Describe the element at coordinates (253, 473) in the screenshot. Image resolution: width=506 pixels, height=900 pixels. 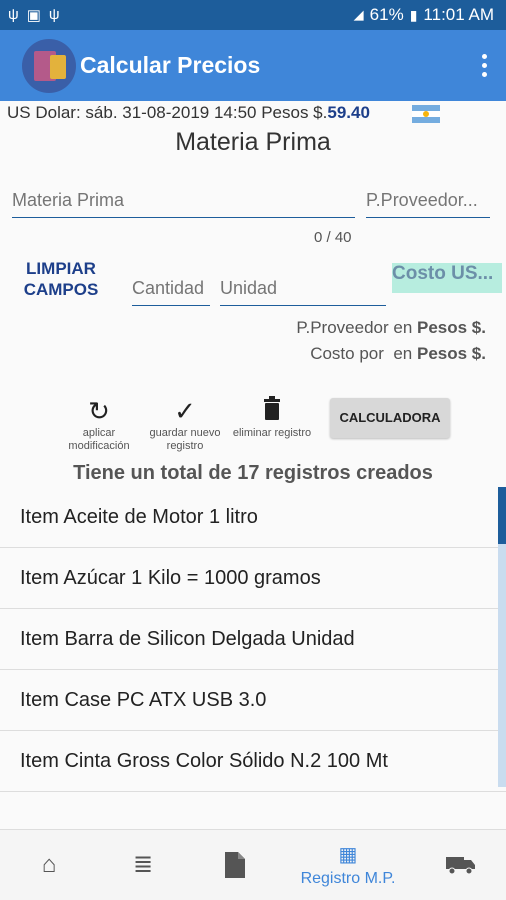
I see `records-total: Tiene un total de 17 registros creados` at that location.